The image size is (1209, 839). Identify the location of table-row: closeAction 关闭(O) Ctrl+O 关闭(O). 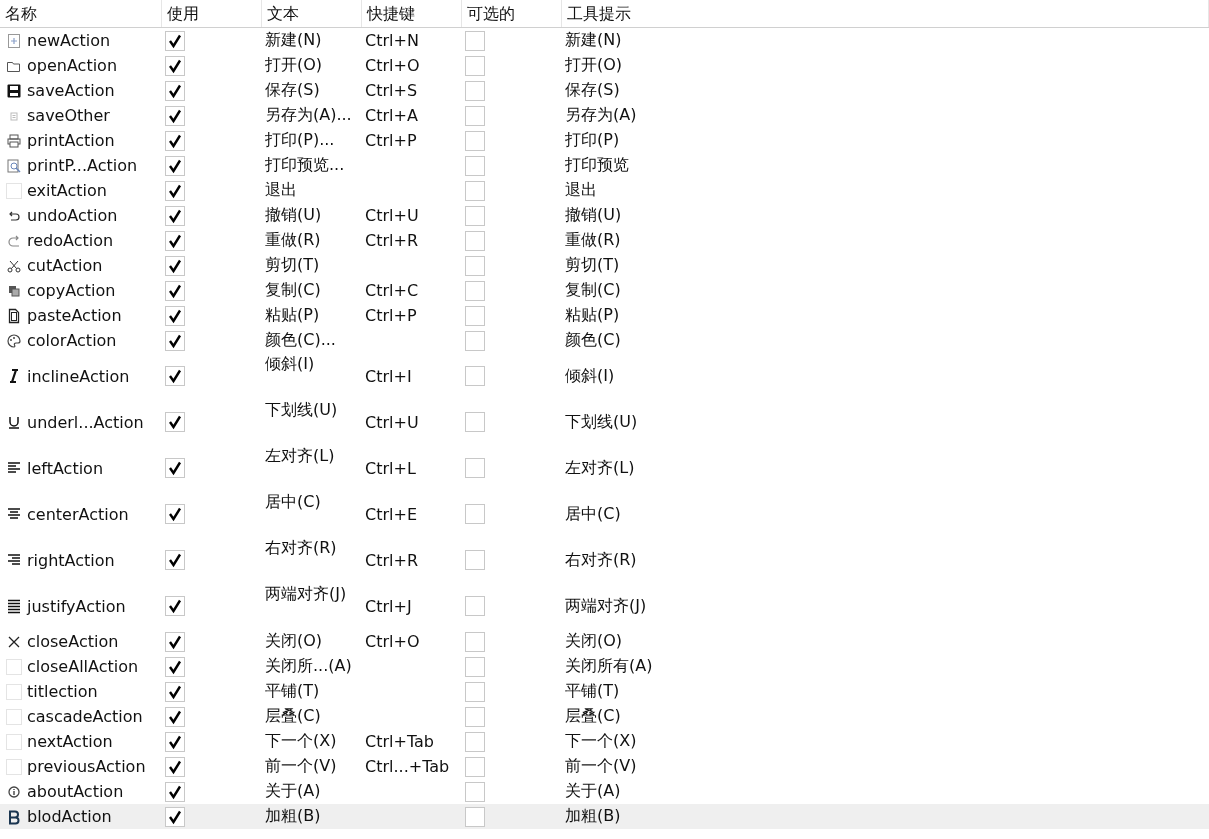
(604, 641).